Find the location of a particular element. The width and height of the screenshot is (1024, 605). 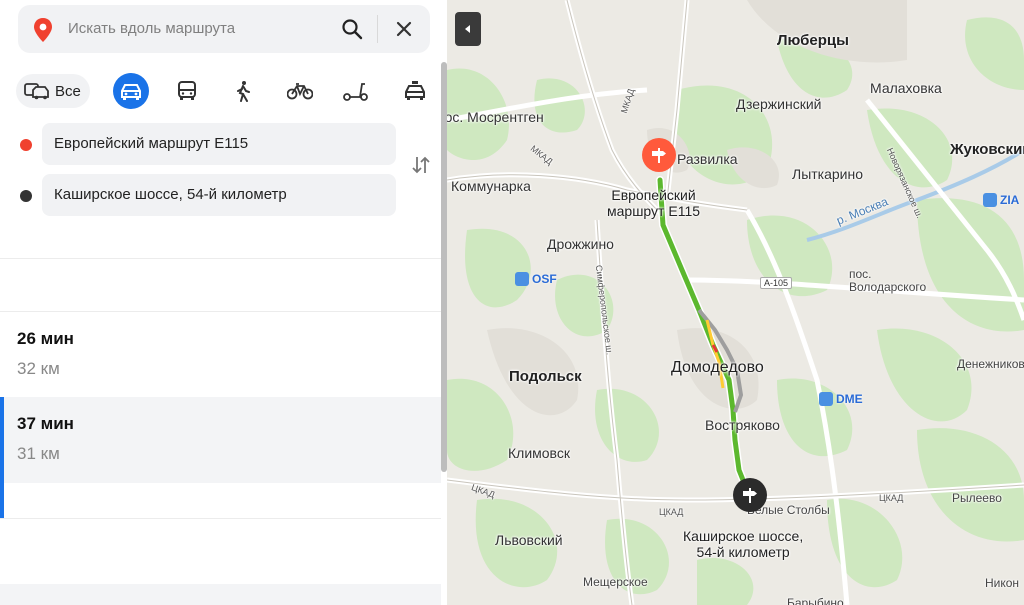

transport-mode-bar: Все is located at coordinates (224, 91).